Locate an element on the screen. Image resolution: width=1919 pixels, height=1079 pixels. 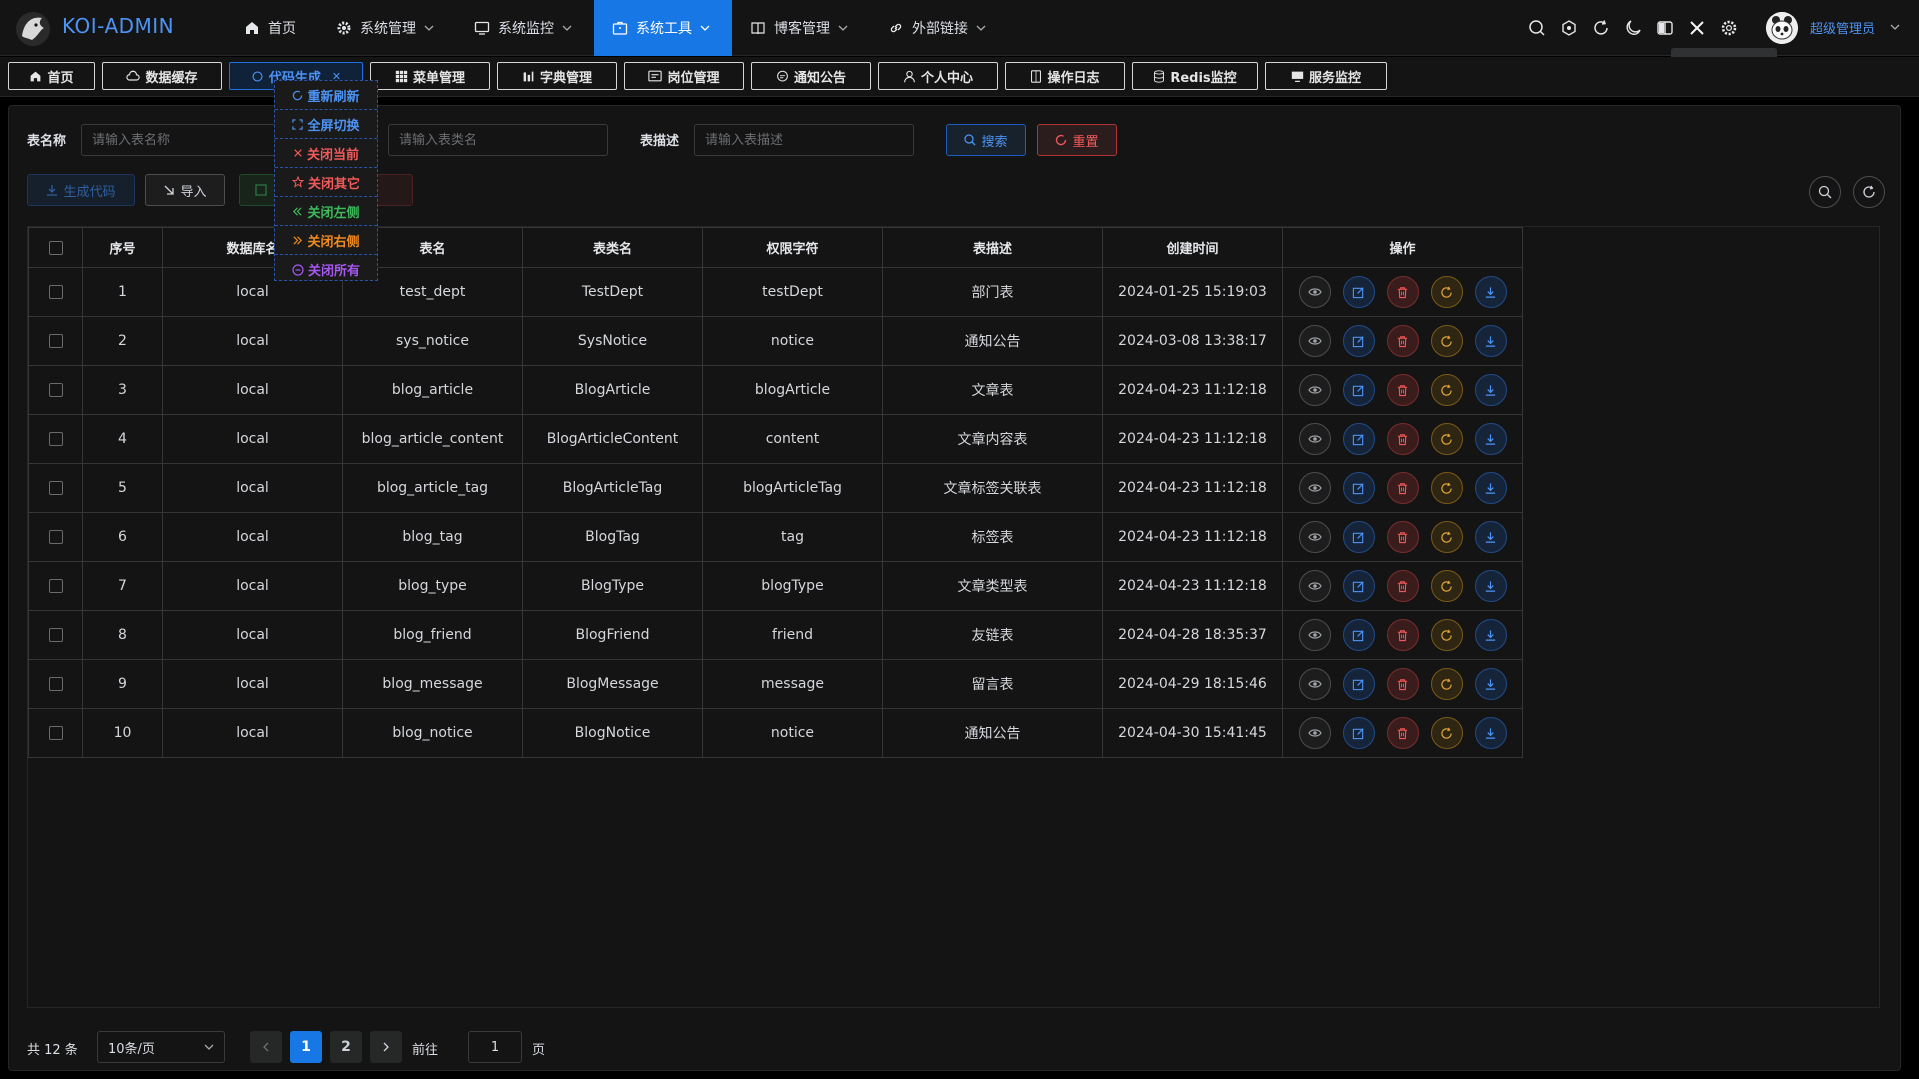
tab-dict-manage: 字典管理 is located at coordinates (557, 76).